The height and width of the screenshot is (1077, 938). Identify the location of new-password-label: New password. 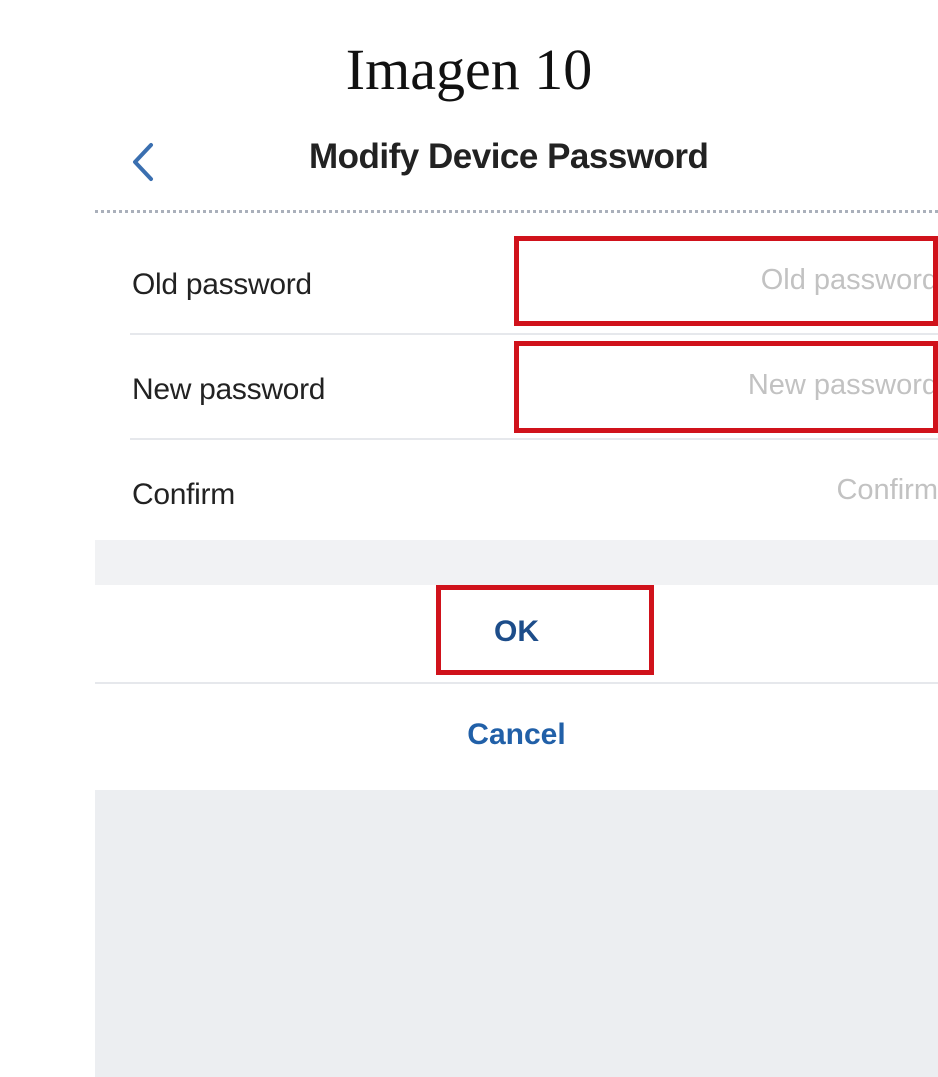
(229, 389).